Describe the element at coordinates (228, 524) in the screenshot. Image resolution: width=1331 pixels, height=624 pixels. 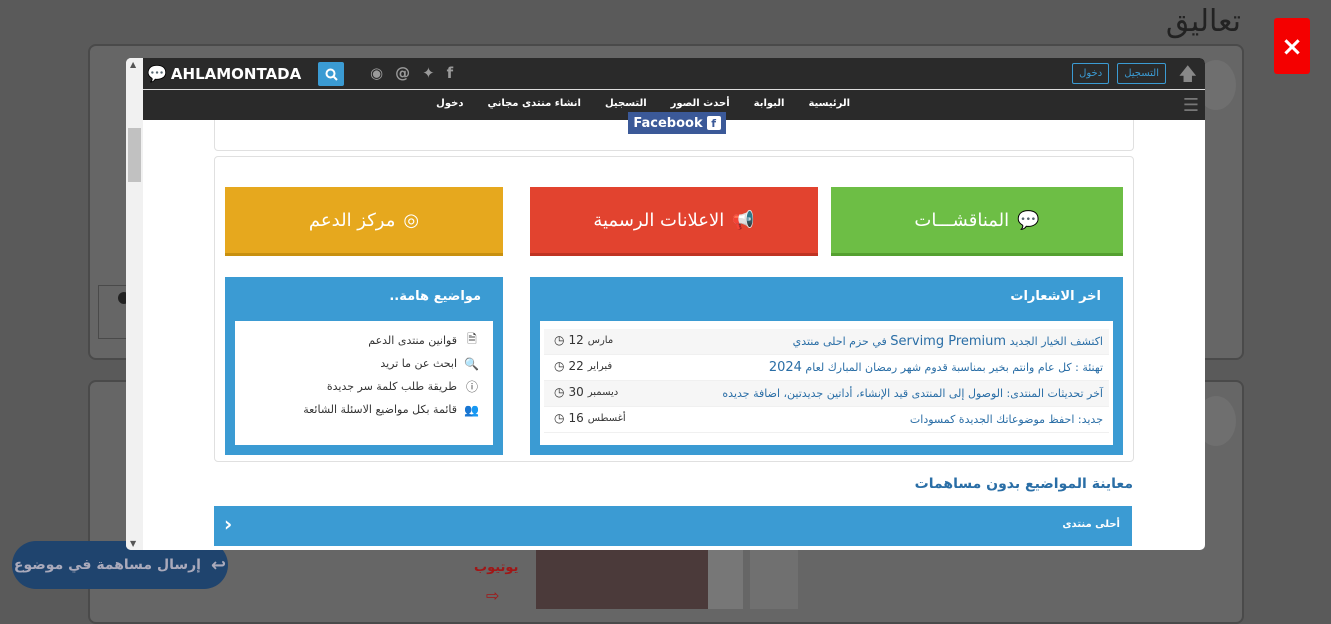
I see `chevron-right-icon: ›` at that location.